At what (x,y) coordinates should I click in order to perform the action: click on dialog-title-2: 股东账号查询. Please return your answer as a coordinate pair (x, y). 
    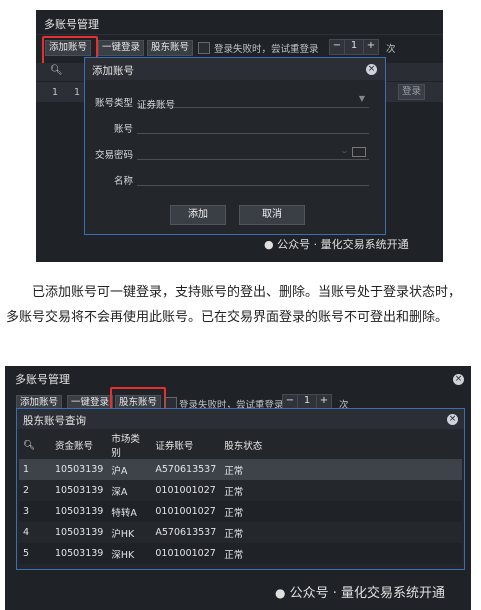
    Looking at the image, I should click on (54, 421).